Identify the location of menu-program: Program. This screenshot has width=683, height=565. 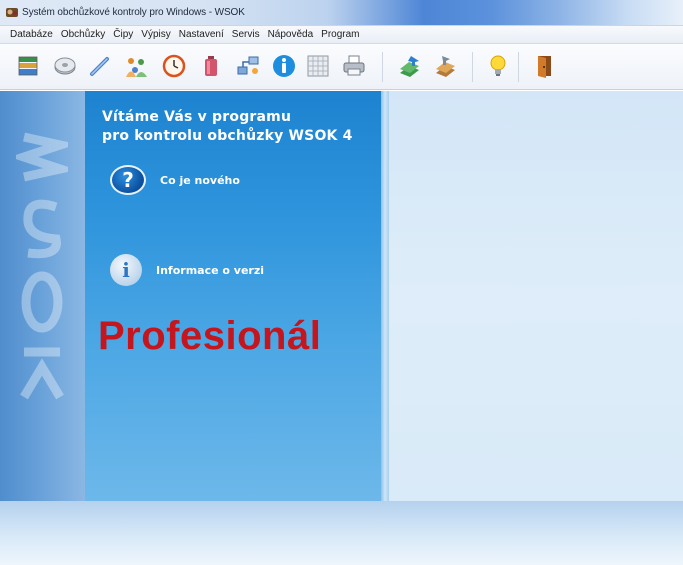
(340, 34).